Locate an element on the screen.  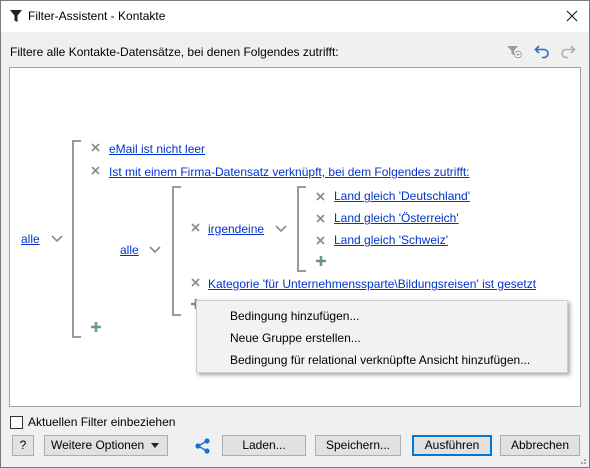
subsub-group-bracket is located at coordinates (301, 229).